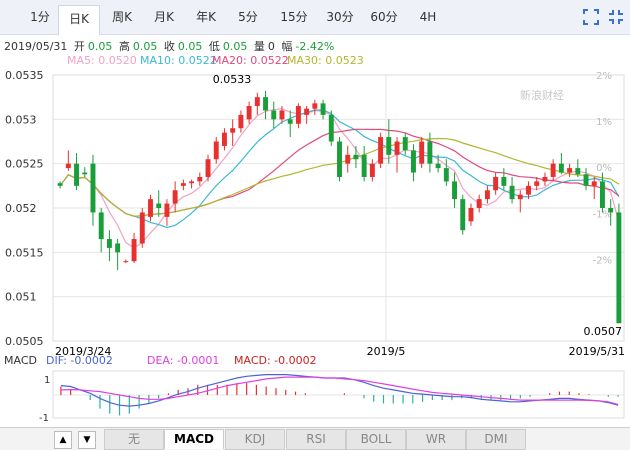 Image resolution: width=630 pixels, height=450 pixels. Describe the element at coordinates (194, 439) in the screenshot. I see `tab-indicator-1: MACD` at that location.